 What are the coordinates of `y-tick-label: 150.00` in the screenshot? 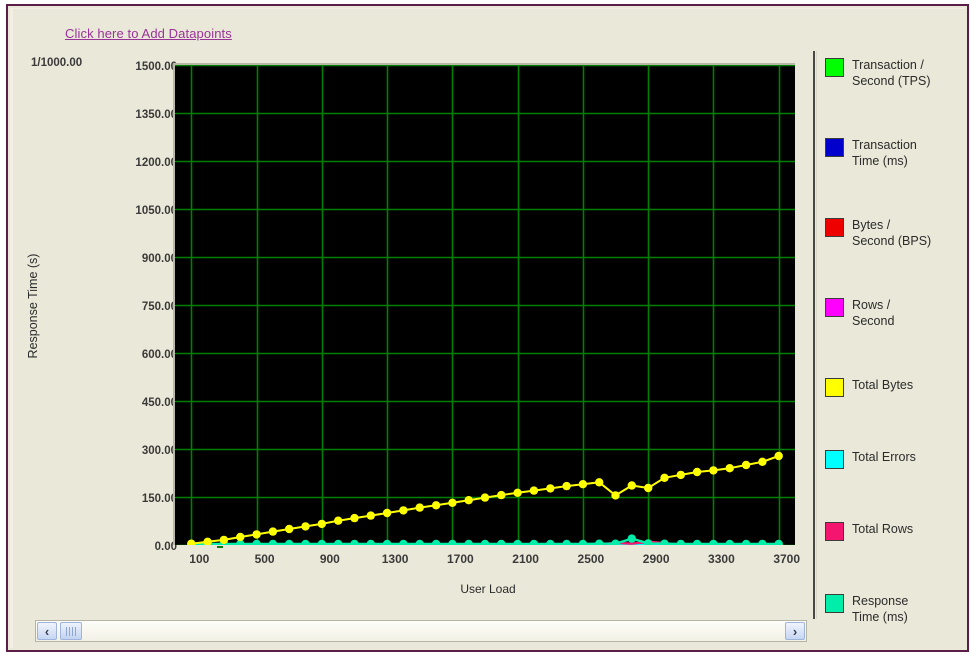 It's located at (159, 499).